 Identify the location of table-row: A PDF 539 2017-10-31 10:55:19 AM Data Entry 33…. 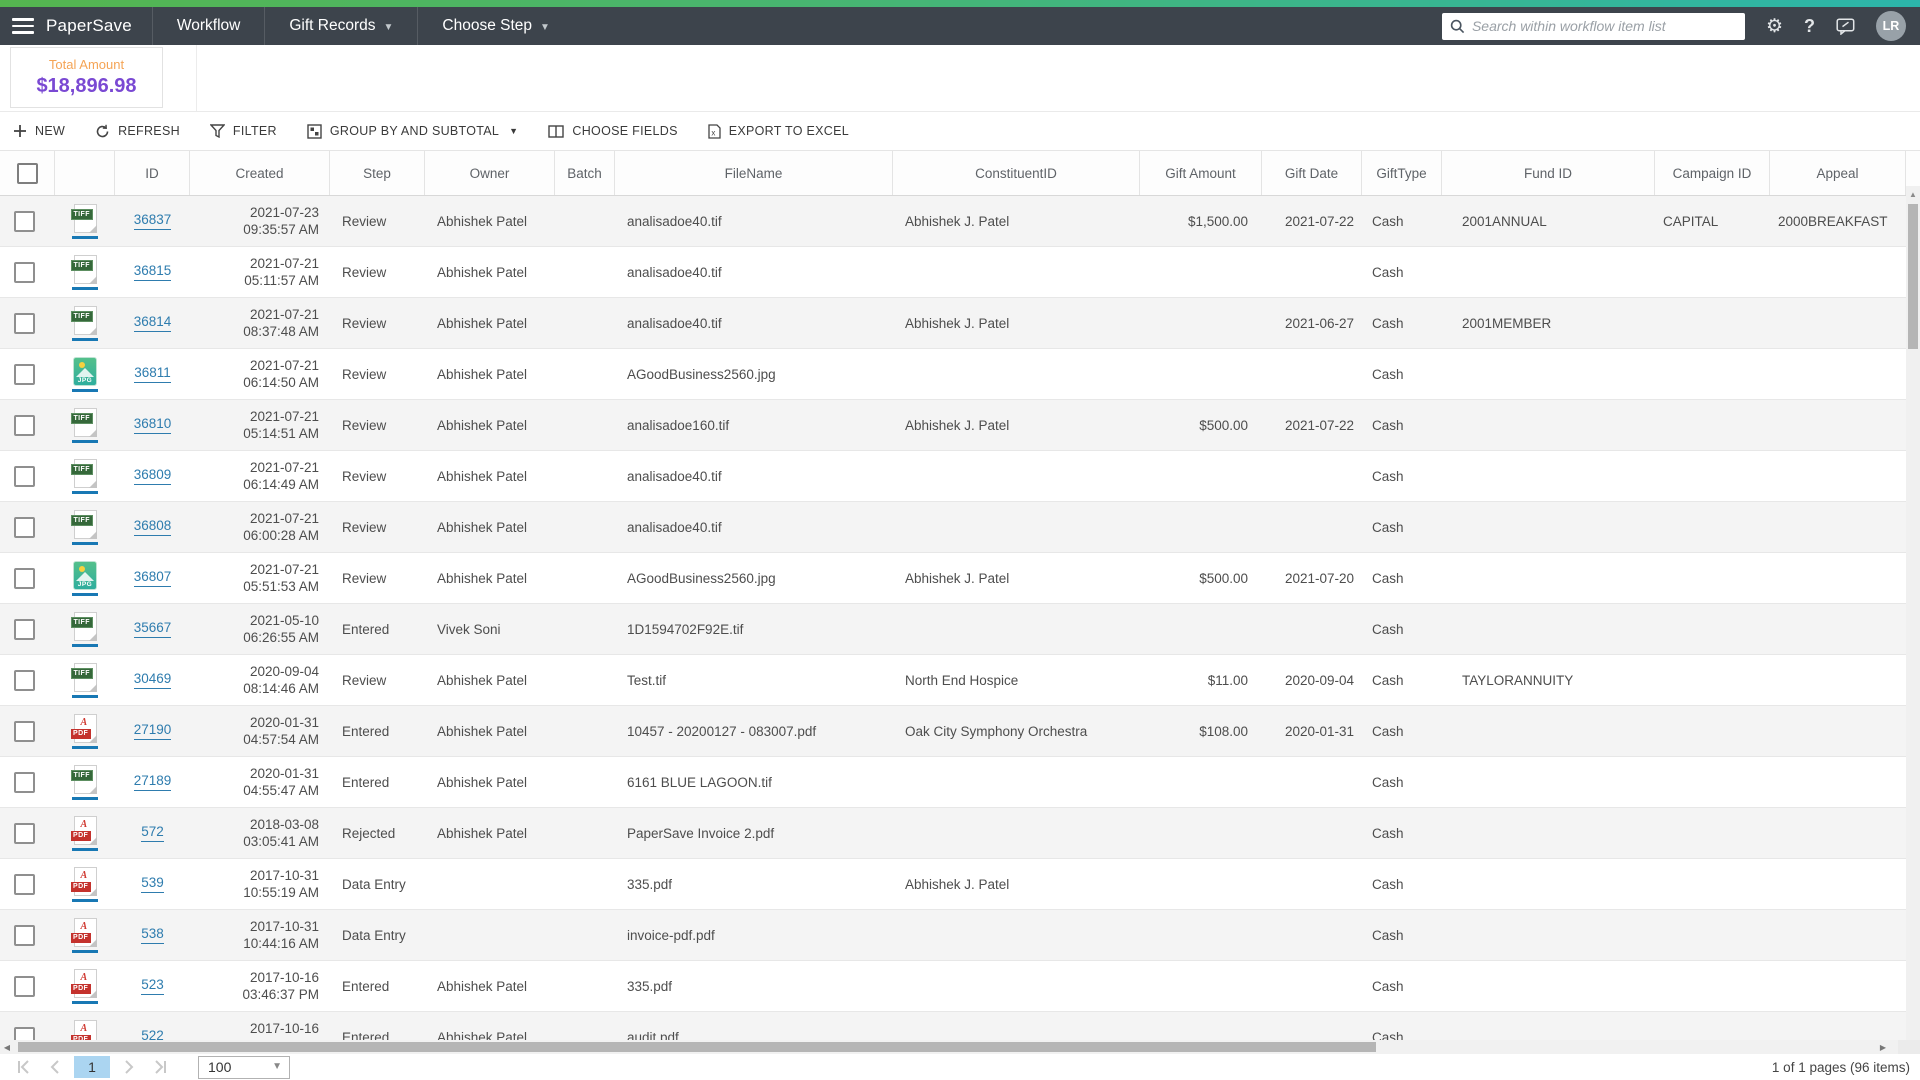
(960, 884).